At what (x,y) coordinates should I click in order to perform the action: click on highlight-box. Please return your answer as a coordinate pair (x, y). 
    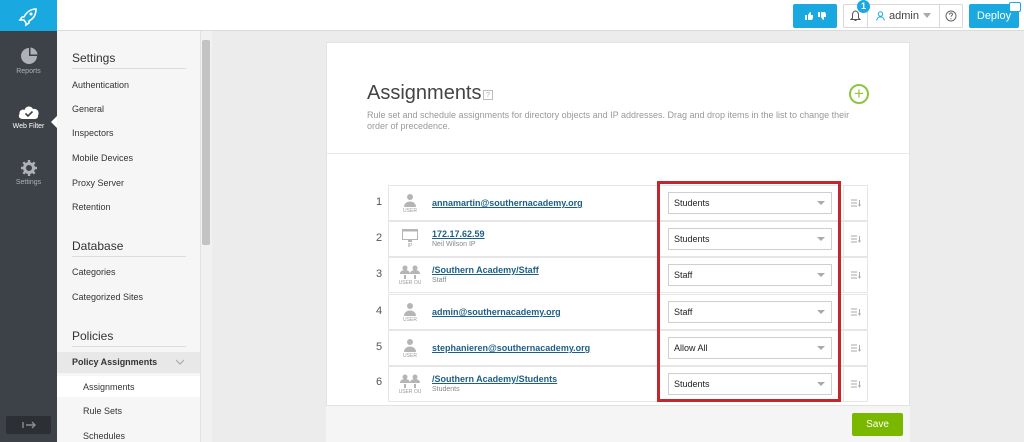
    Looking at the image, I should click on (749, 291).